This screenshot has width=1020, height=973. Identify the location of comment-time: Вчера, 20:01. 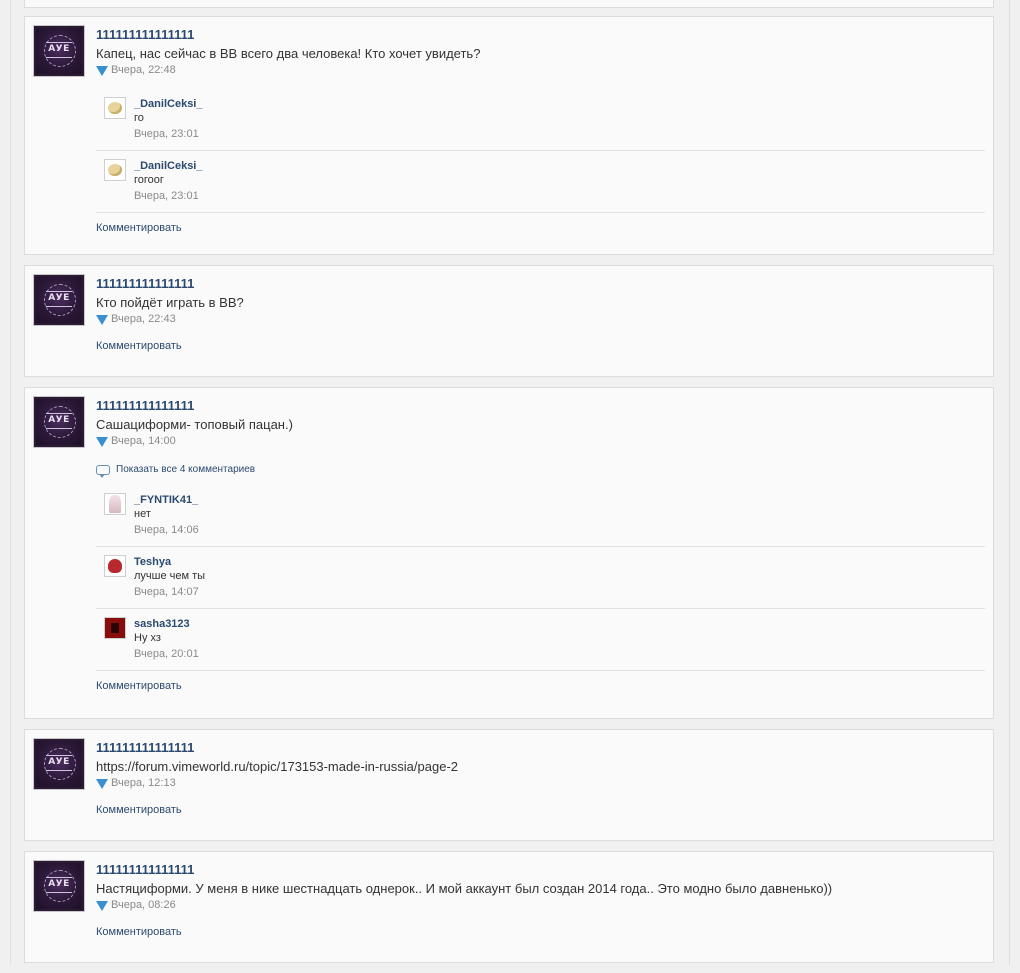
(166, 654).